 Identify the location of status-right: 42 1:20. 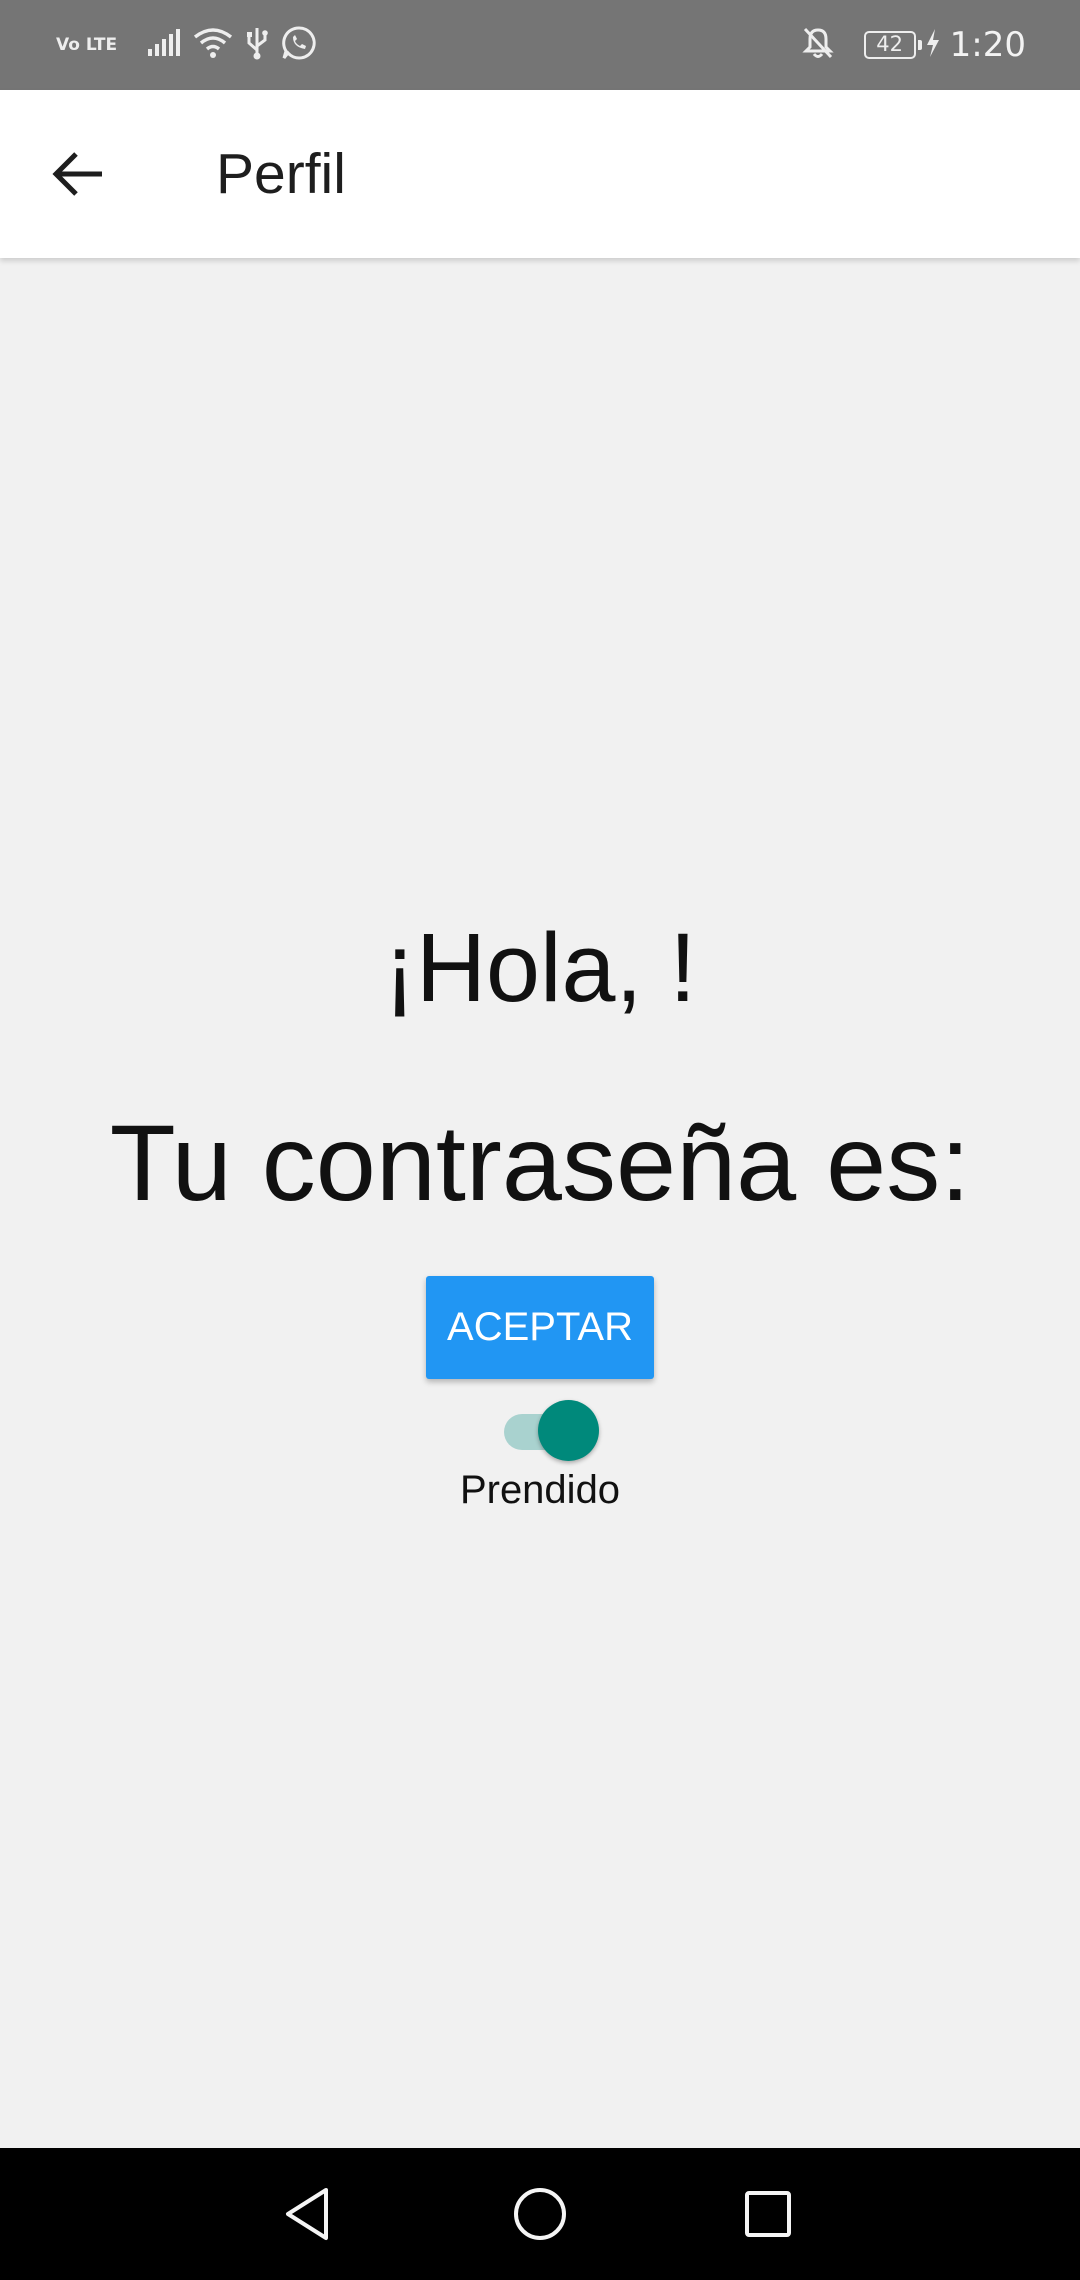
(914, 45).